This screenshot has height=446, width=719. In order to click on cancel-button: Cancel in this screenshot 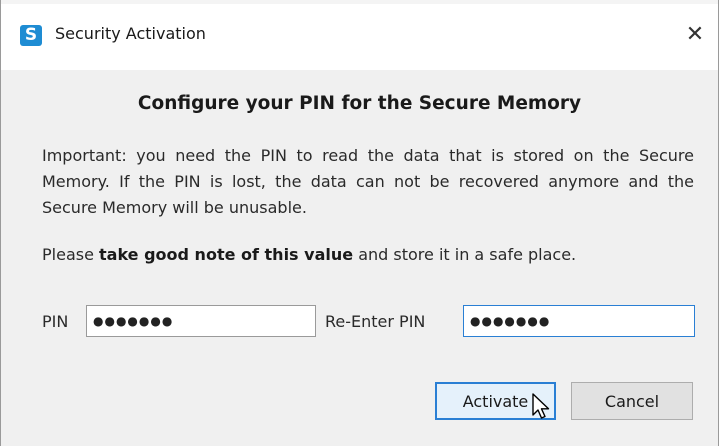, I will do `click(632, 401)`.